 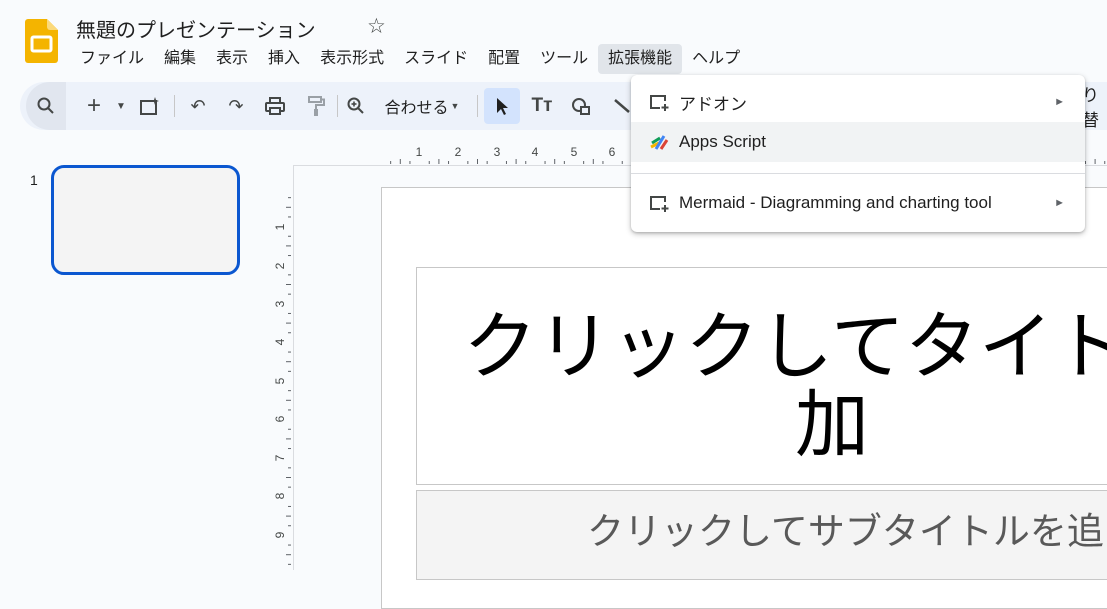 I want to click on replace-button: り替, so click(x=1094, y=106).